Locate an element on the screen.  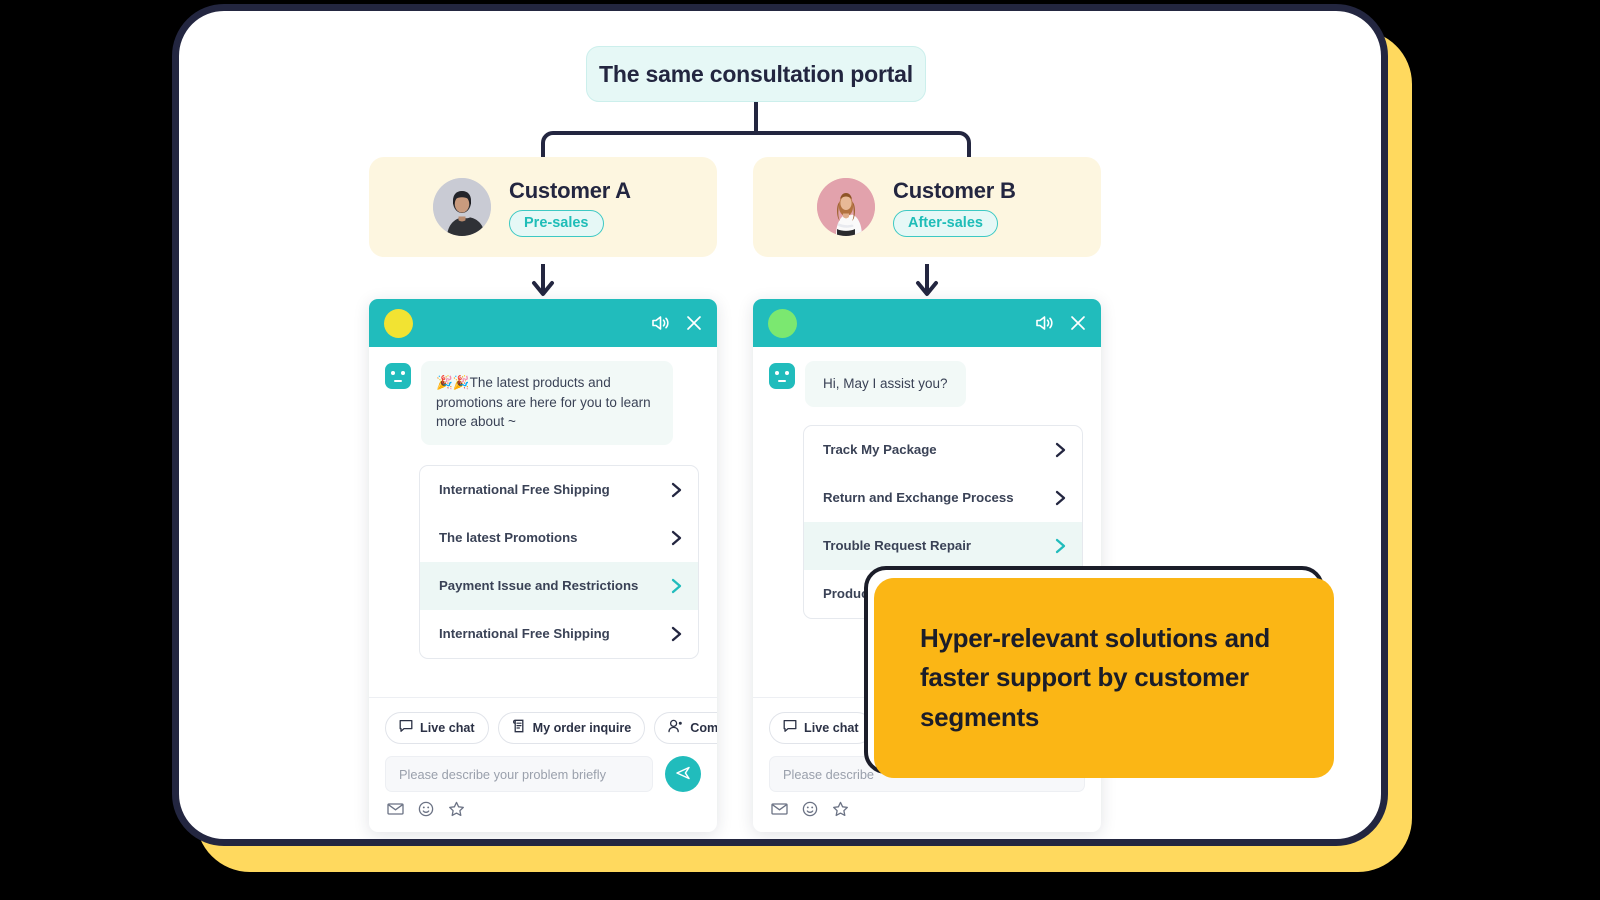
chat-b-header is located at coordinates (927, 323).